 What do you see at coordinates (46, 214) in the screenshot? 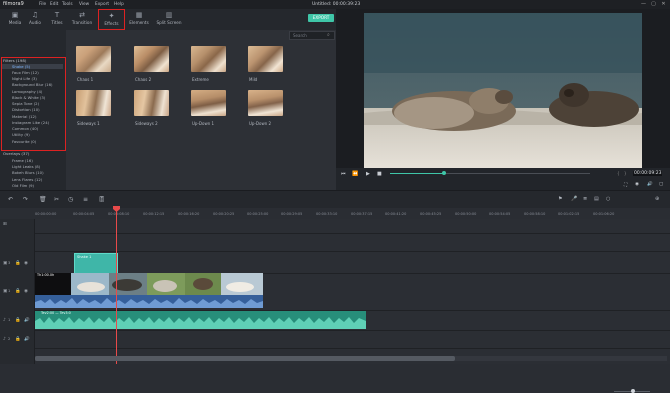
I see `ruler-label: 00:00:00:00` at bounding box center [46, 214].